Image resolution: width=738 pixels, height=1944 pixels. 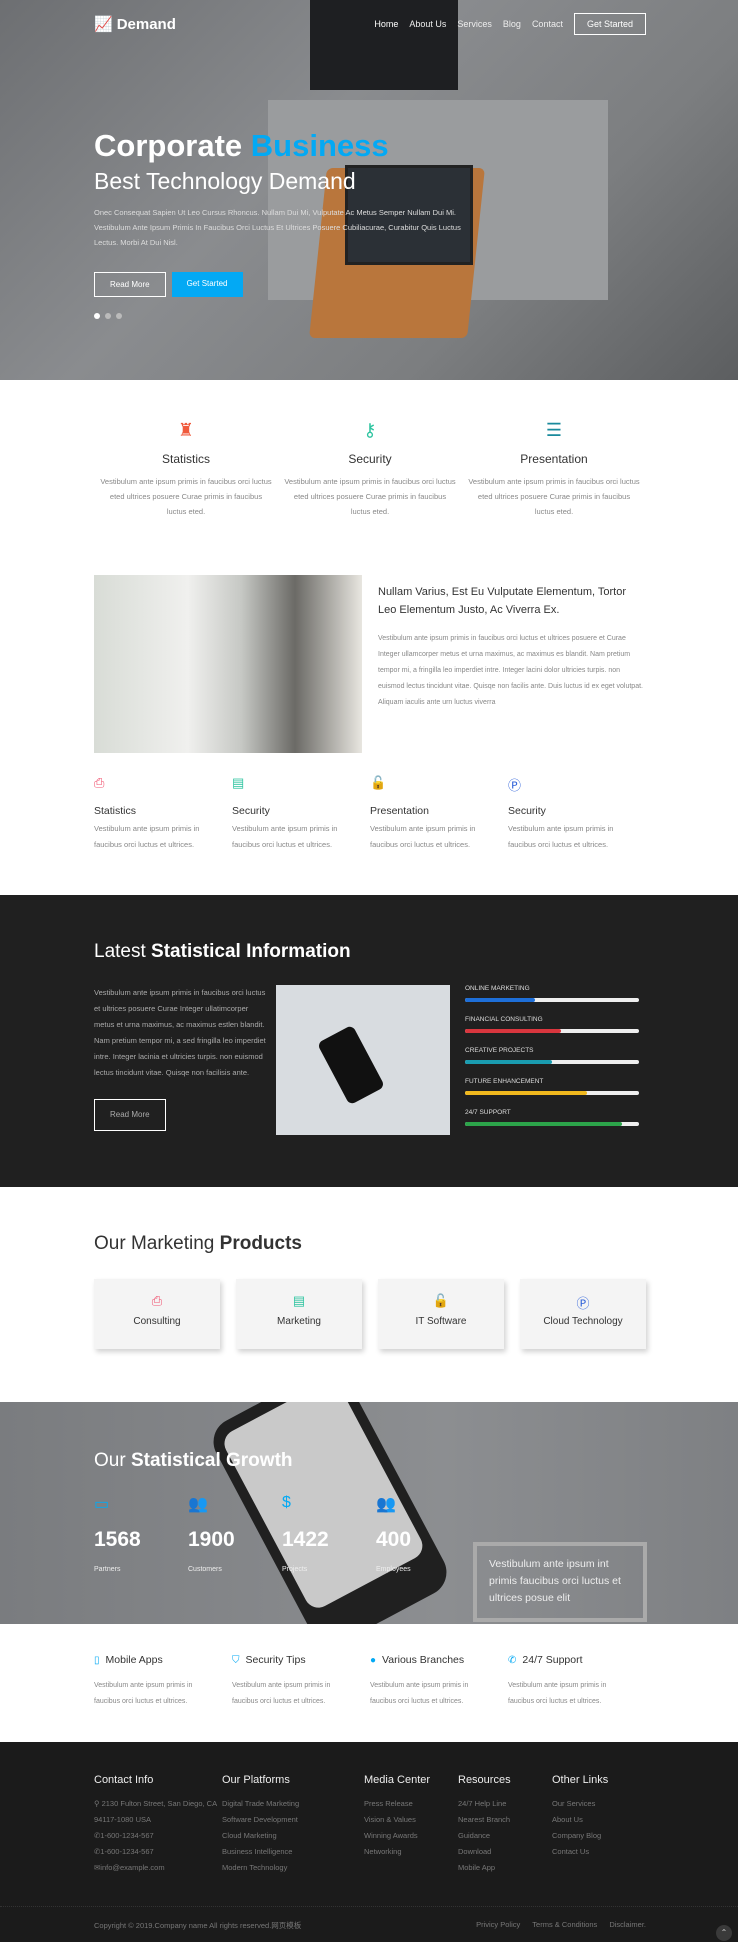 What do you see at coordinates (117, 1539) in the screenshot?
I see `stat-value: 1568` at bounding box center [117, 1539].